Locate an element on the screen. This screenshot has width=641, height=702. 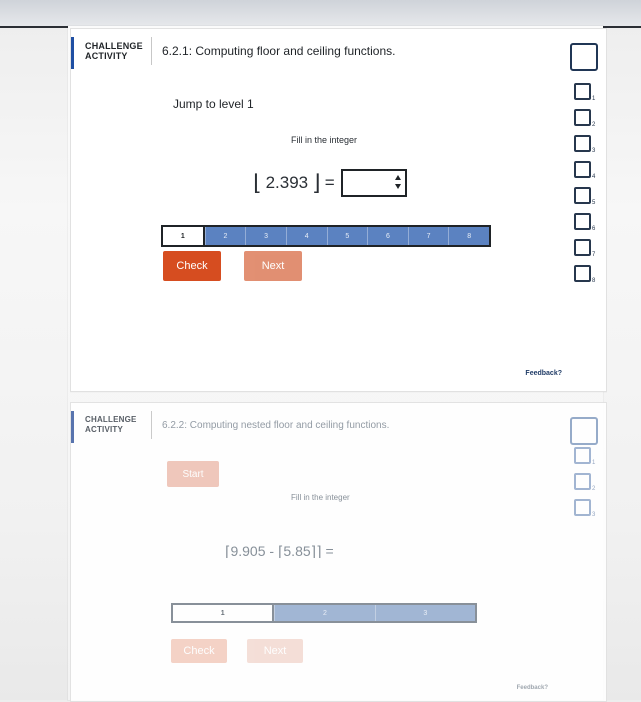
progress-segment: 8 is located at coordinates (468, 236).